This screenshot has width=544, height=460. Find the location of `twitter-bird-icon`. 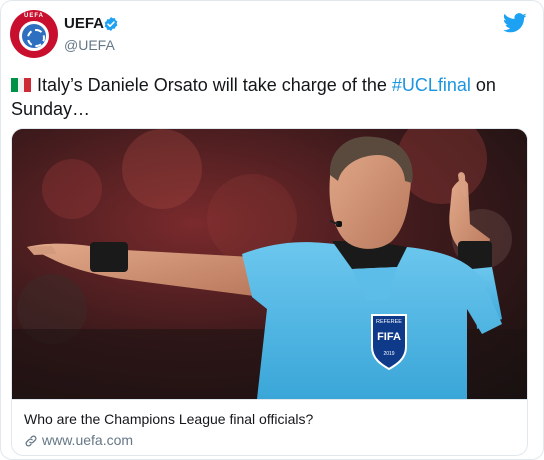

twitter-bird-icon is located at coordinates (515, 23).